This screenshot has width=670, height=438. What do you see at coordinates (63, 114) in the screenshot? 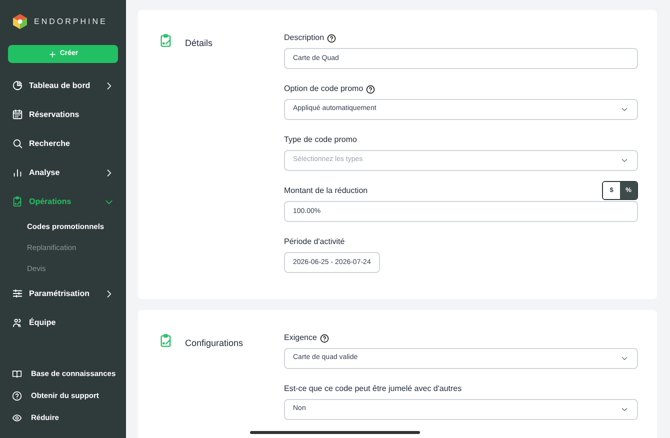
I see `nav-item: Réservations` at bounding box center [63, 114].